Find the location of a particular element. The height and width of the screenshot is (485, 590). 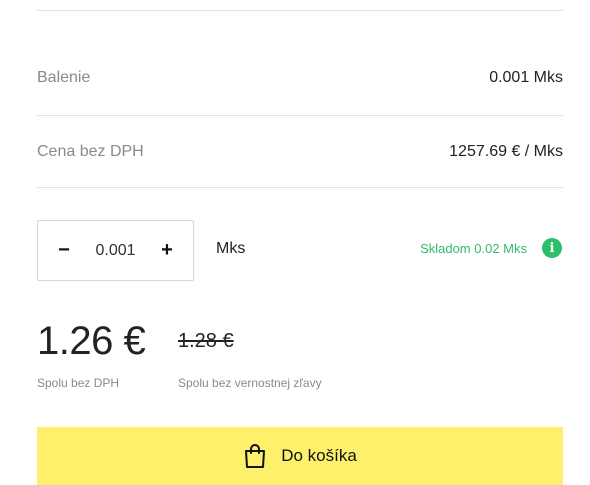

add-to-cart-button: Do košíka is located at coordinates (300, 456).